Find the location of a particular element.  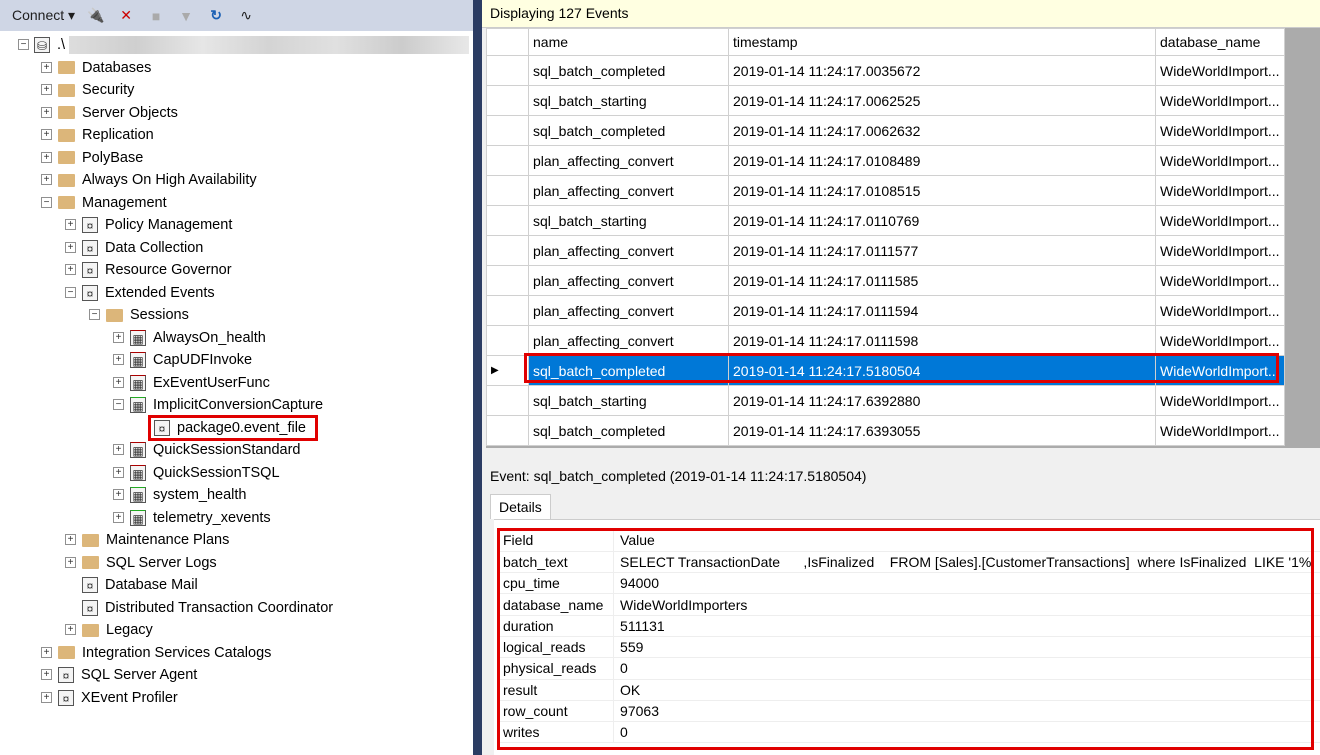

field-row: database_name WideWorldImporters is located at coordinates (908, 604).